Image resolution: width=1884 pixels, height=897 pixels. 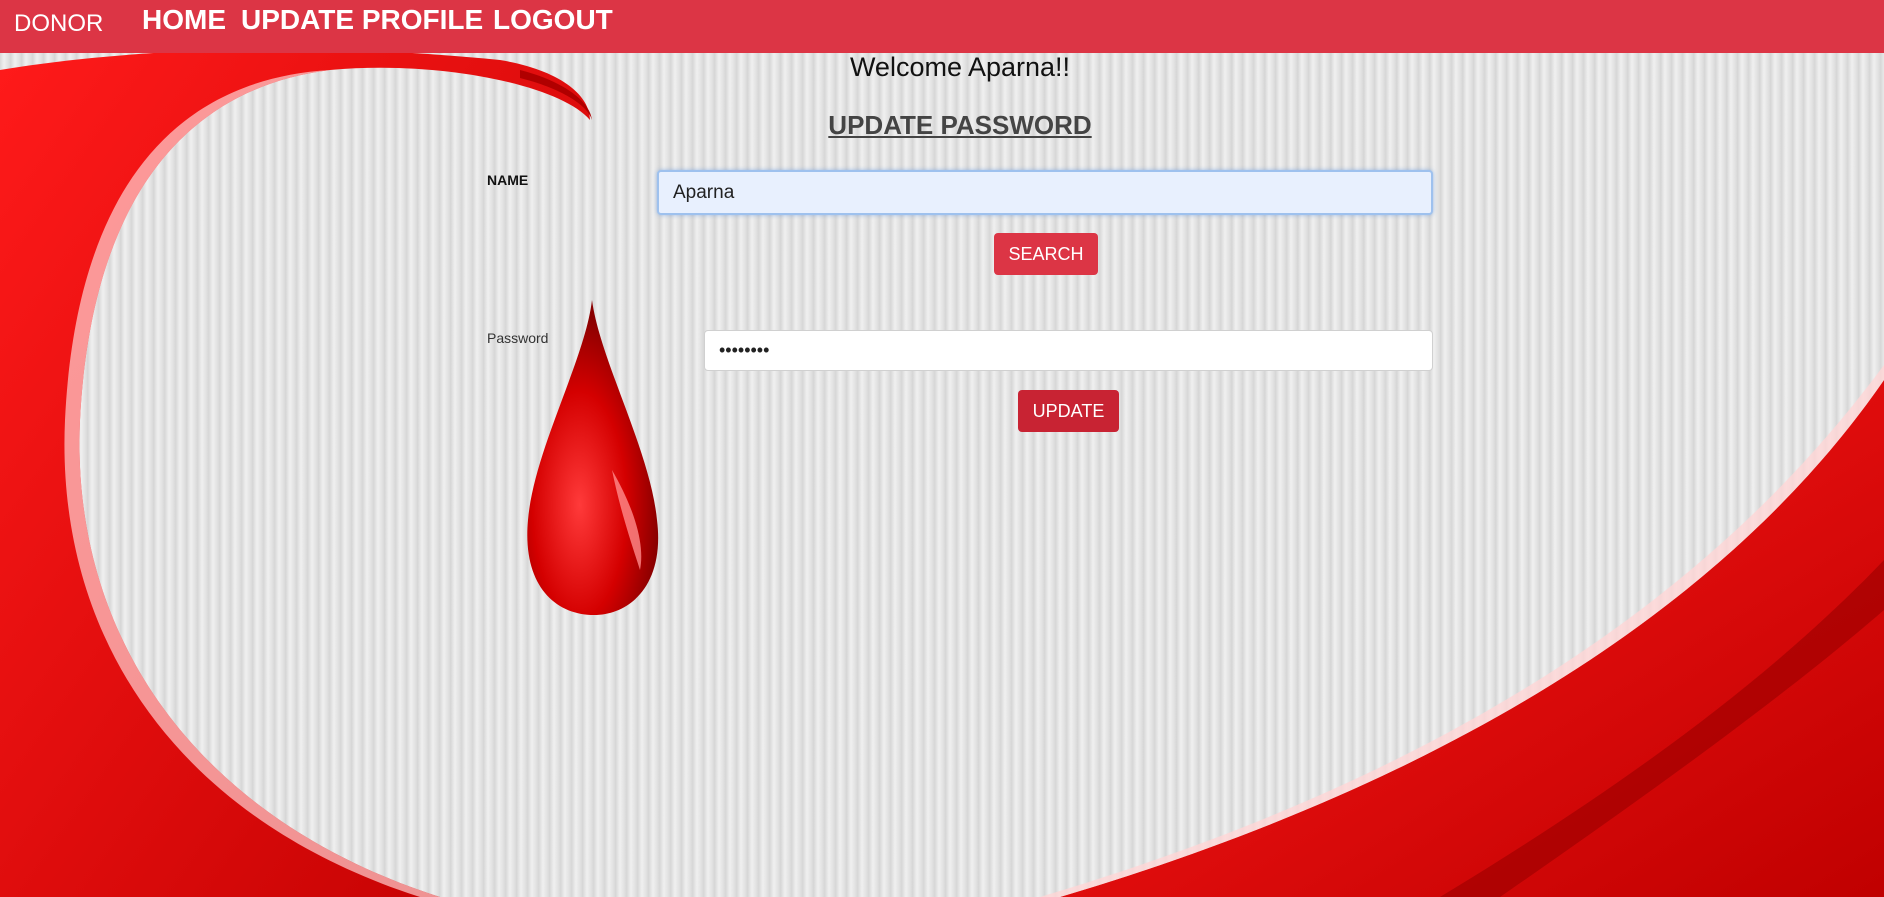 I want to click on name-input, so click(x=1045, y=192).